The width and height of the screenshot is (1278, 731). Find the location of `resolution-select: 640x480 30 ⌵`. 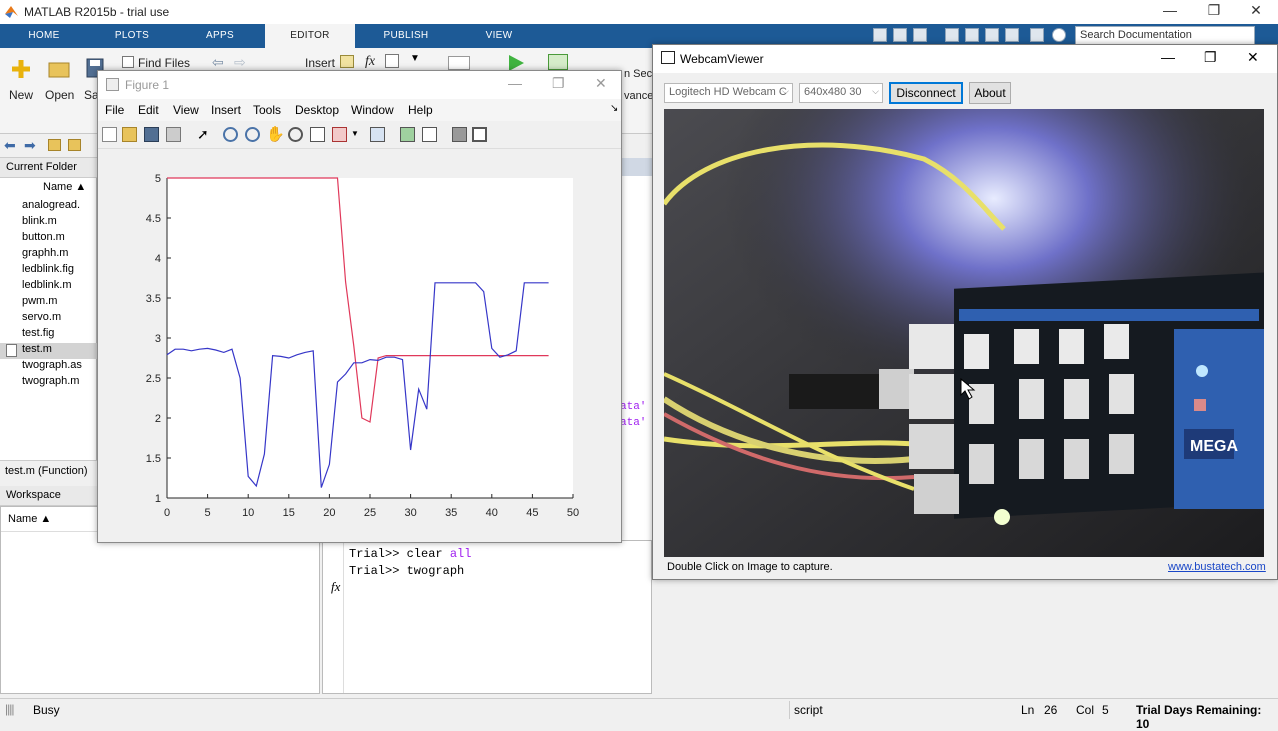

resolution-select: 640x480 30 ⌵ is located at coordinates (841, 93).